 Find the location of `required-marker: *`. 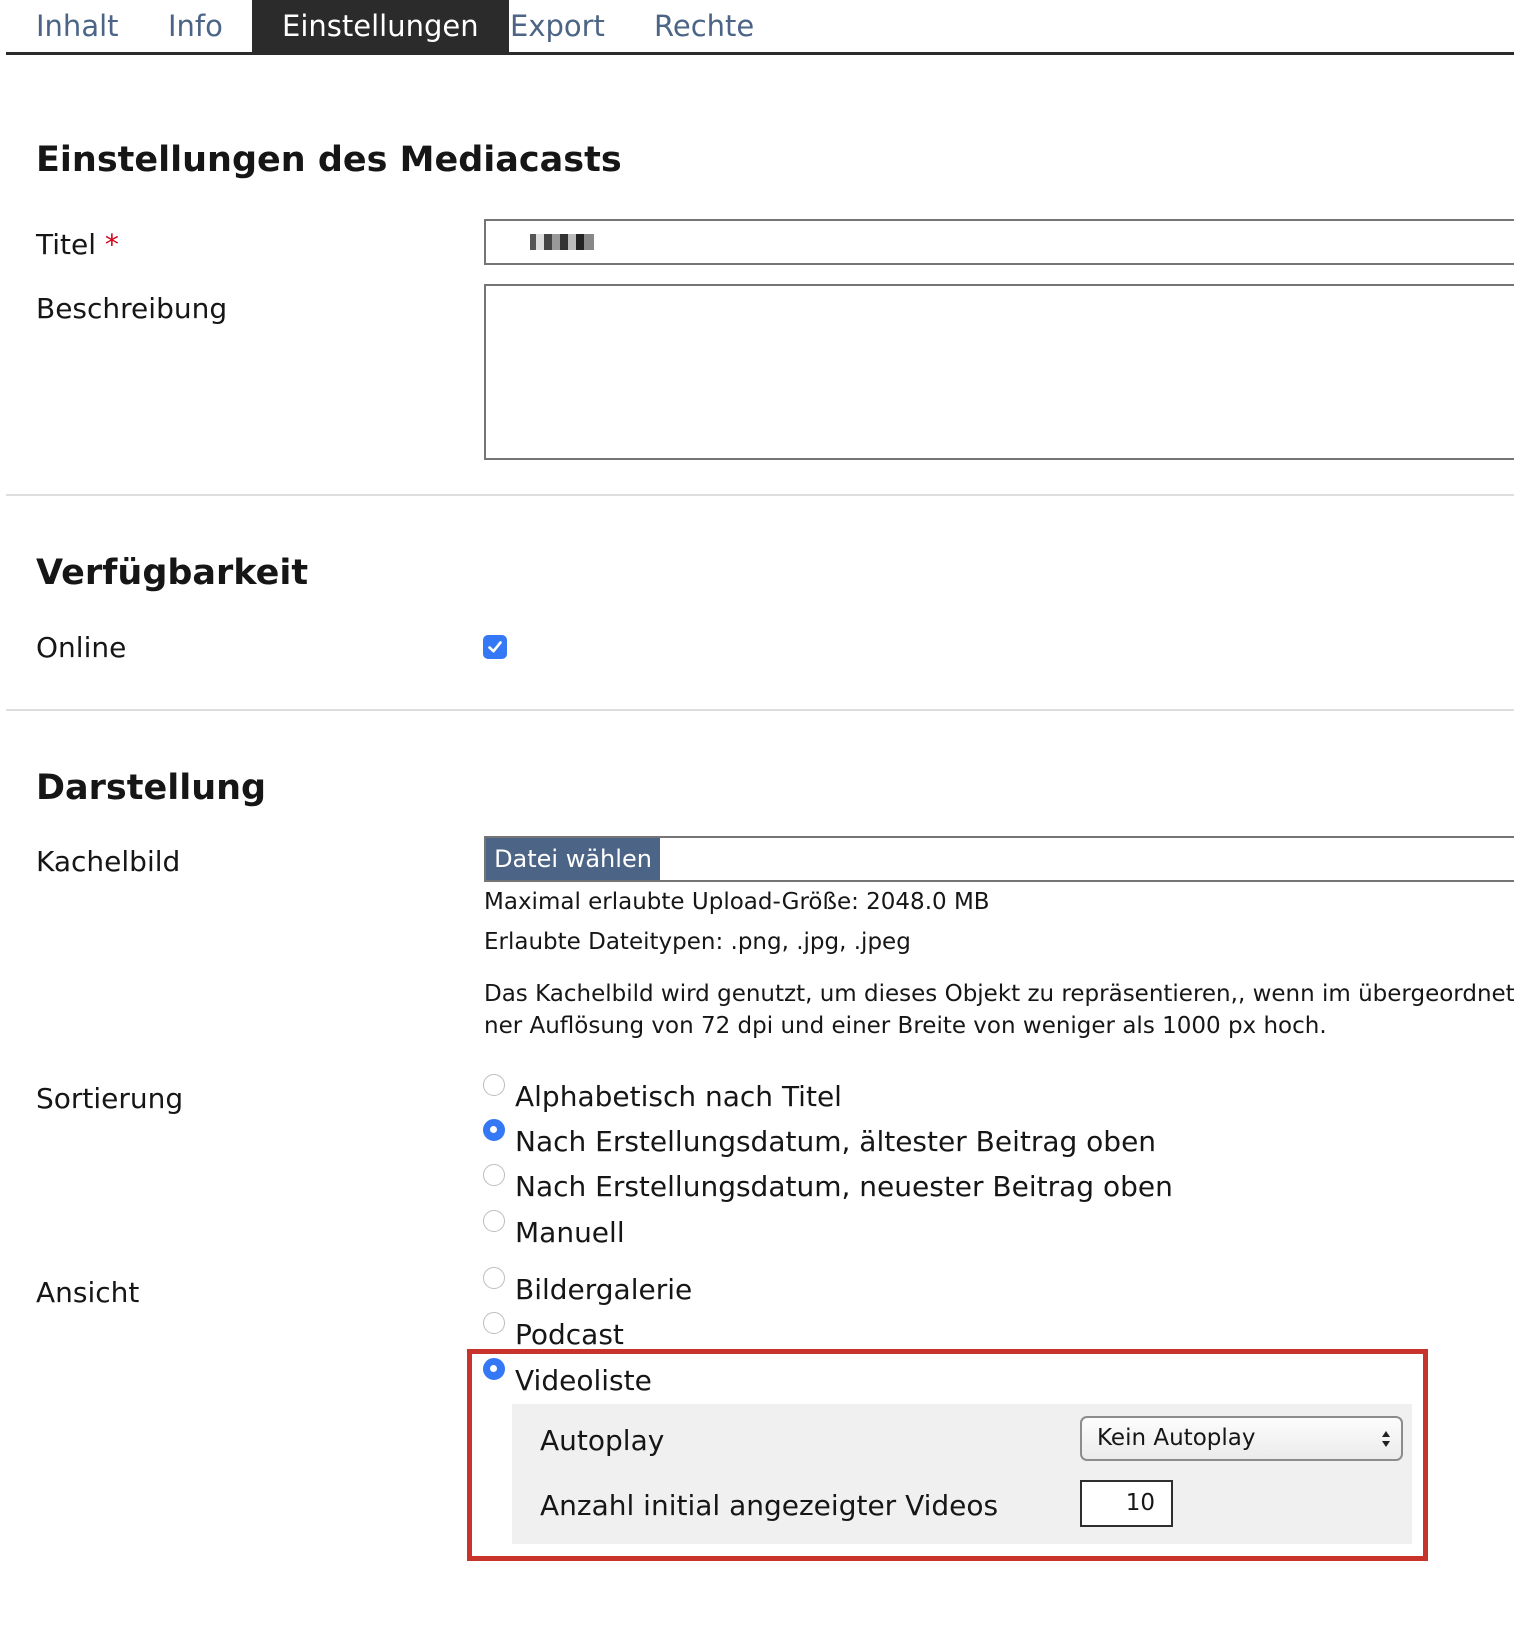

required-marker: * is located at coordinates (111, 244).